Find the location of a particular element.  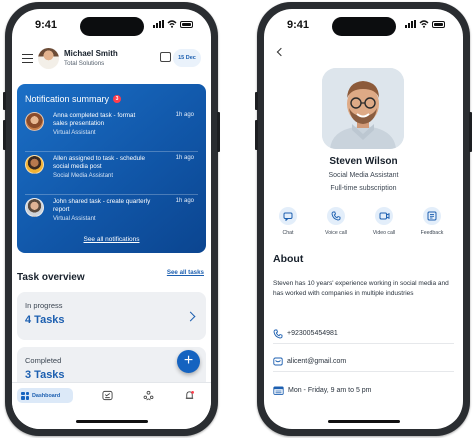

add-button: + is located at coordinates (188, 361).